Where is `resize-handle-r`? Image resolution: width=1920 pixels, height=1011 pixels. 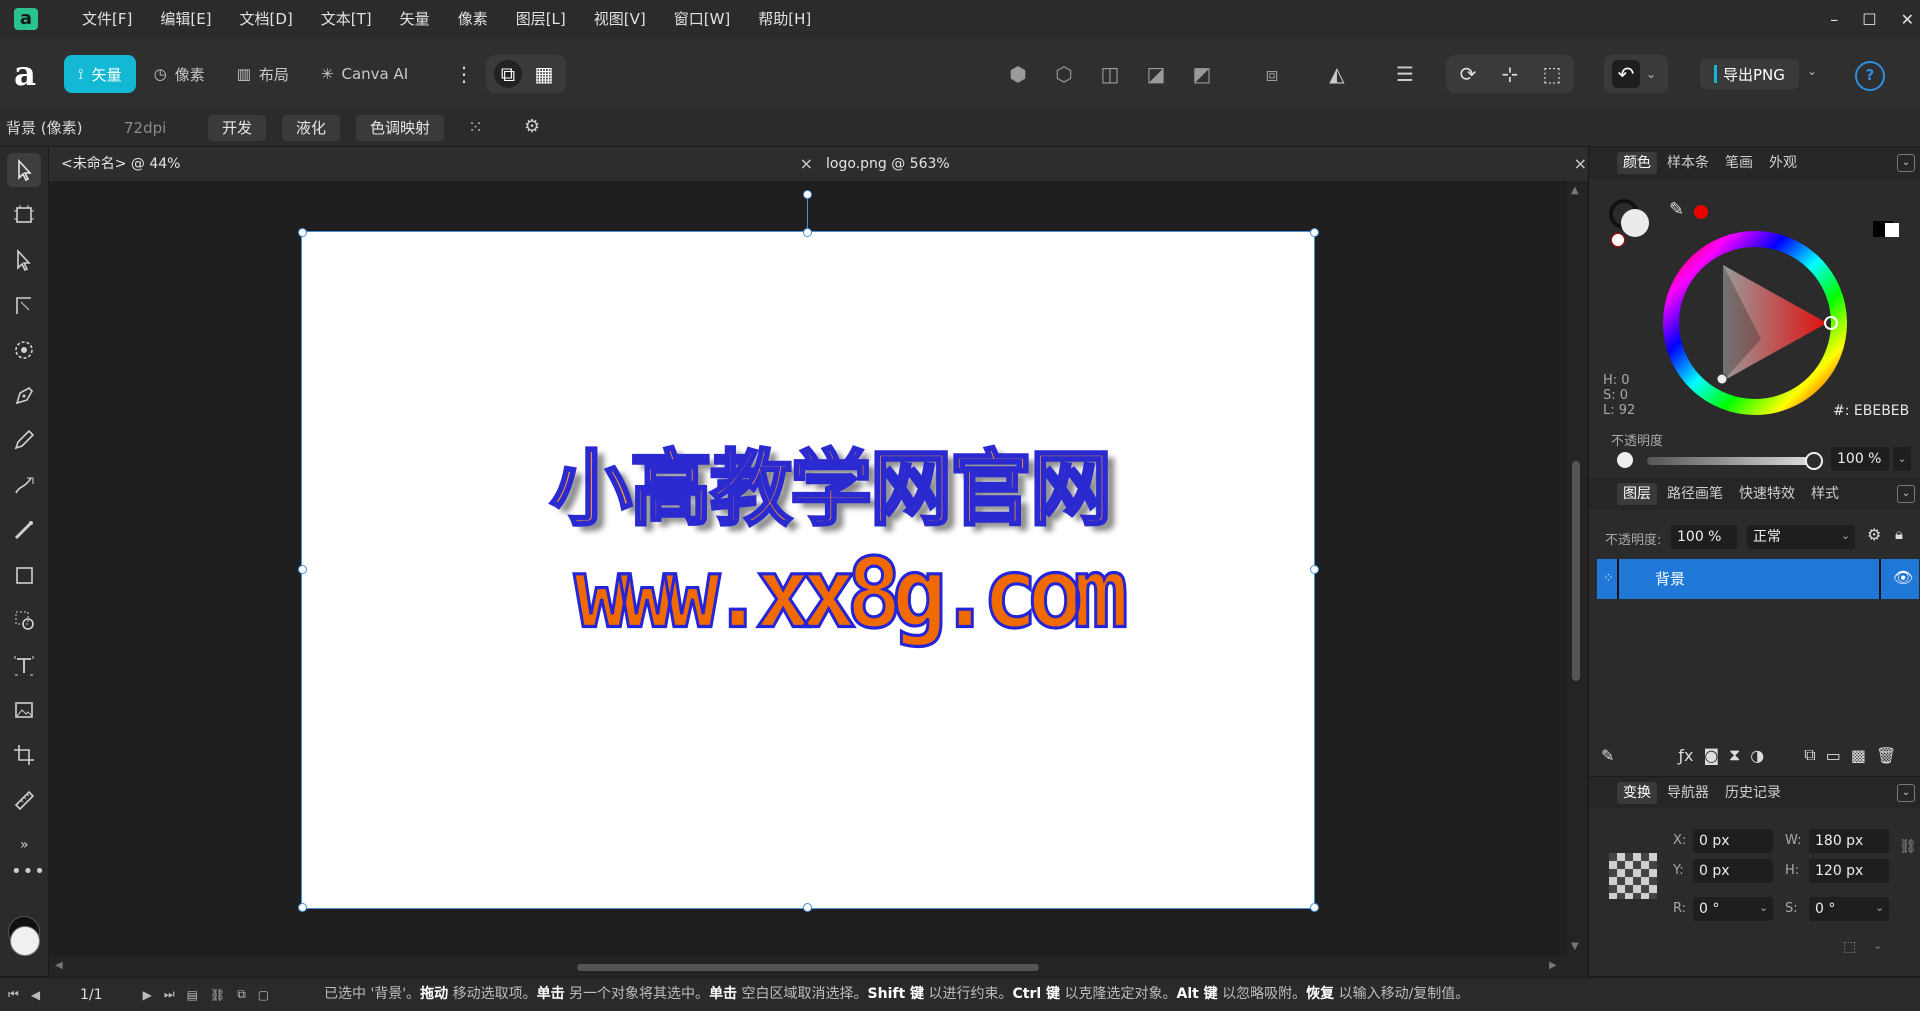 resize-handle-r is located at coordinates (1314, 569).